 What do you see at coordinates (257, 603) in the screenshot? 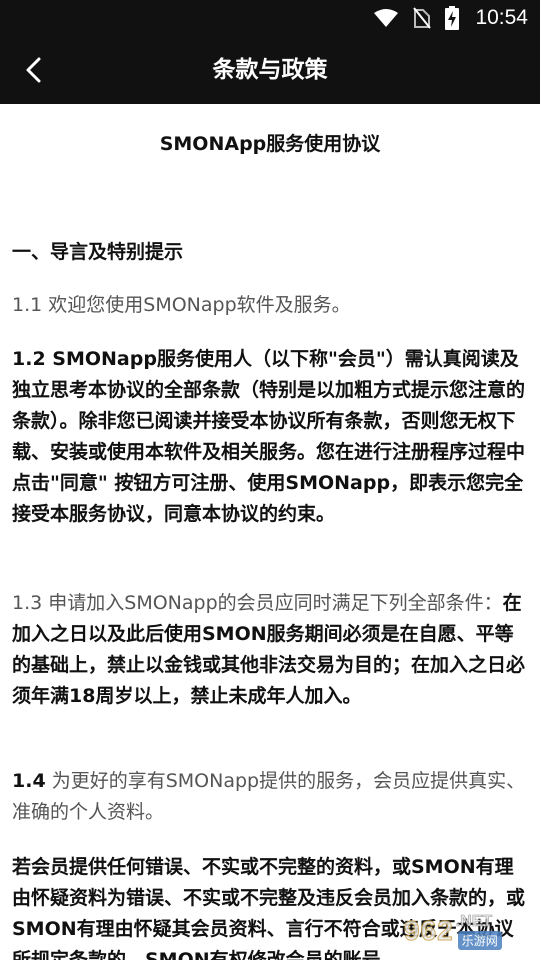
I see `paragraph-1-3-prefix: 1.3 申请加入SMONapp的会员应同时满足下列全部条件：` at bounding box center [257, 603].